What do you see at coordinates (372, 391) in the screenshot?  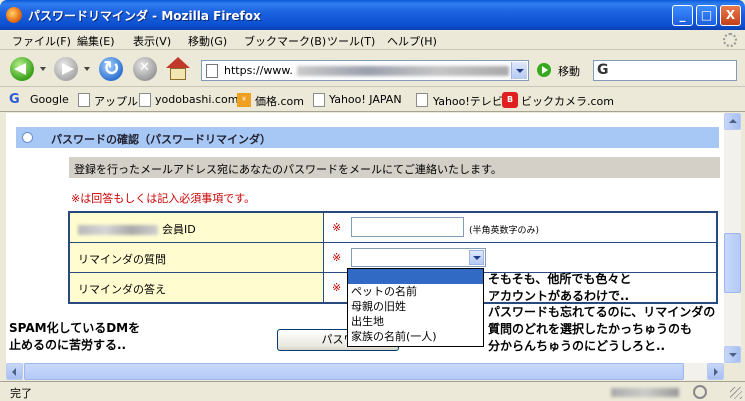 I see `status-bar: 完了` at bounding box center [372, 391].